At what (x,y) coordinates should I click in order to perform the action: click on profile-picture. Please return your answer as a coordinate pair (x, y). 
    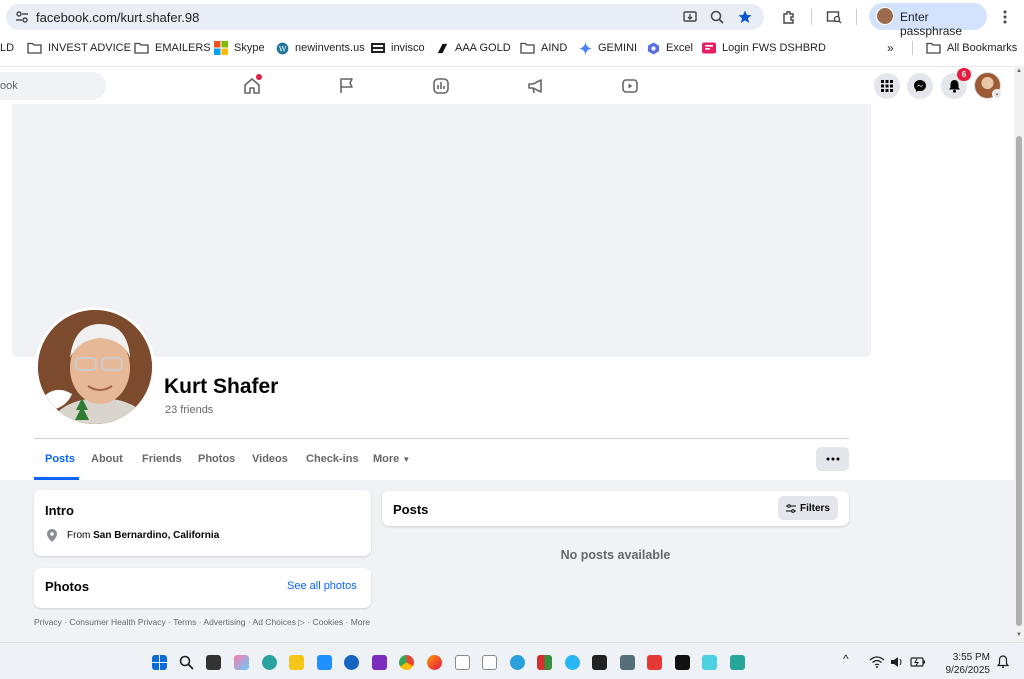
    Looking at the image, I should click on (95, 367).